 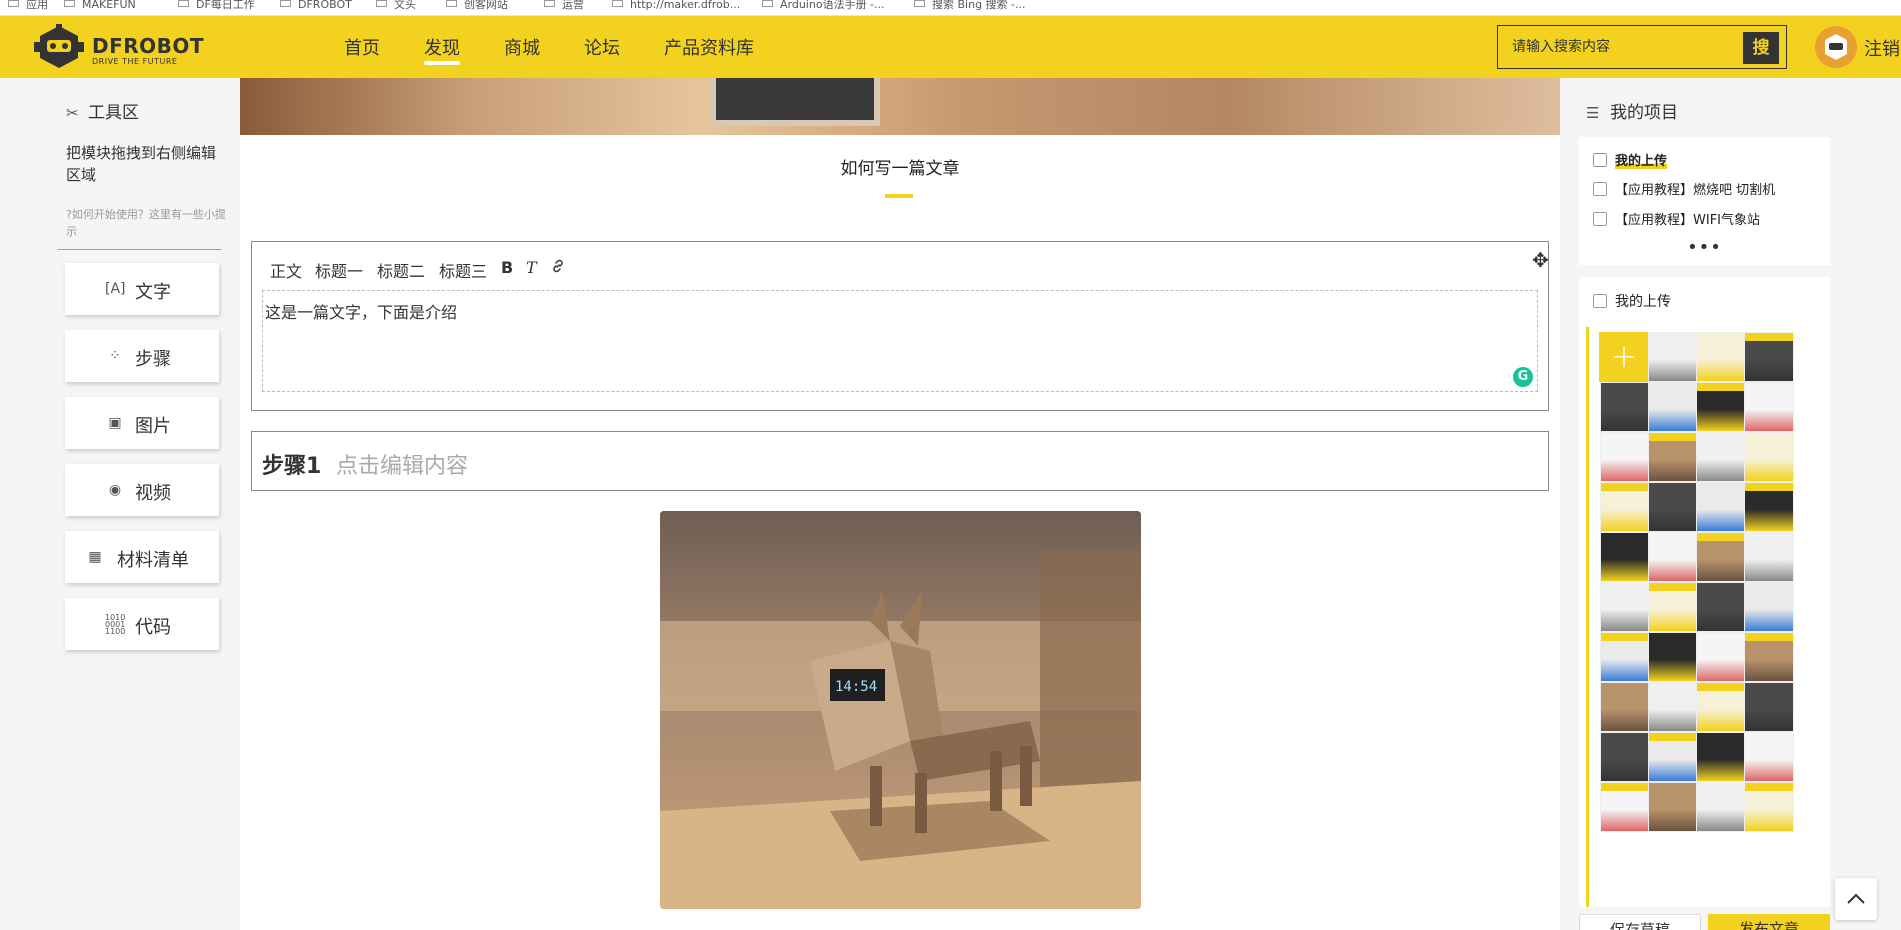 What do you see at coordinates (1523, 377) in the screenshot?
I see `grammarly-icon: G` at bounding box center [1523, 377].